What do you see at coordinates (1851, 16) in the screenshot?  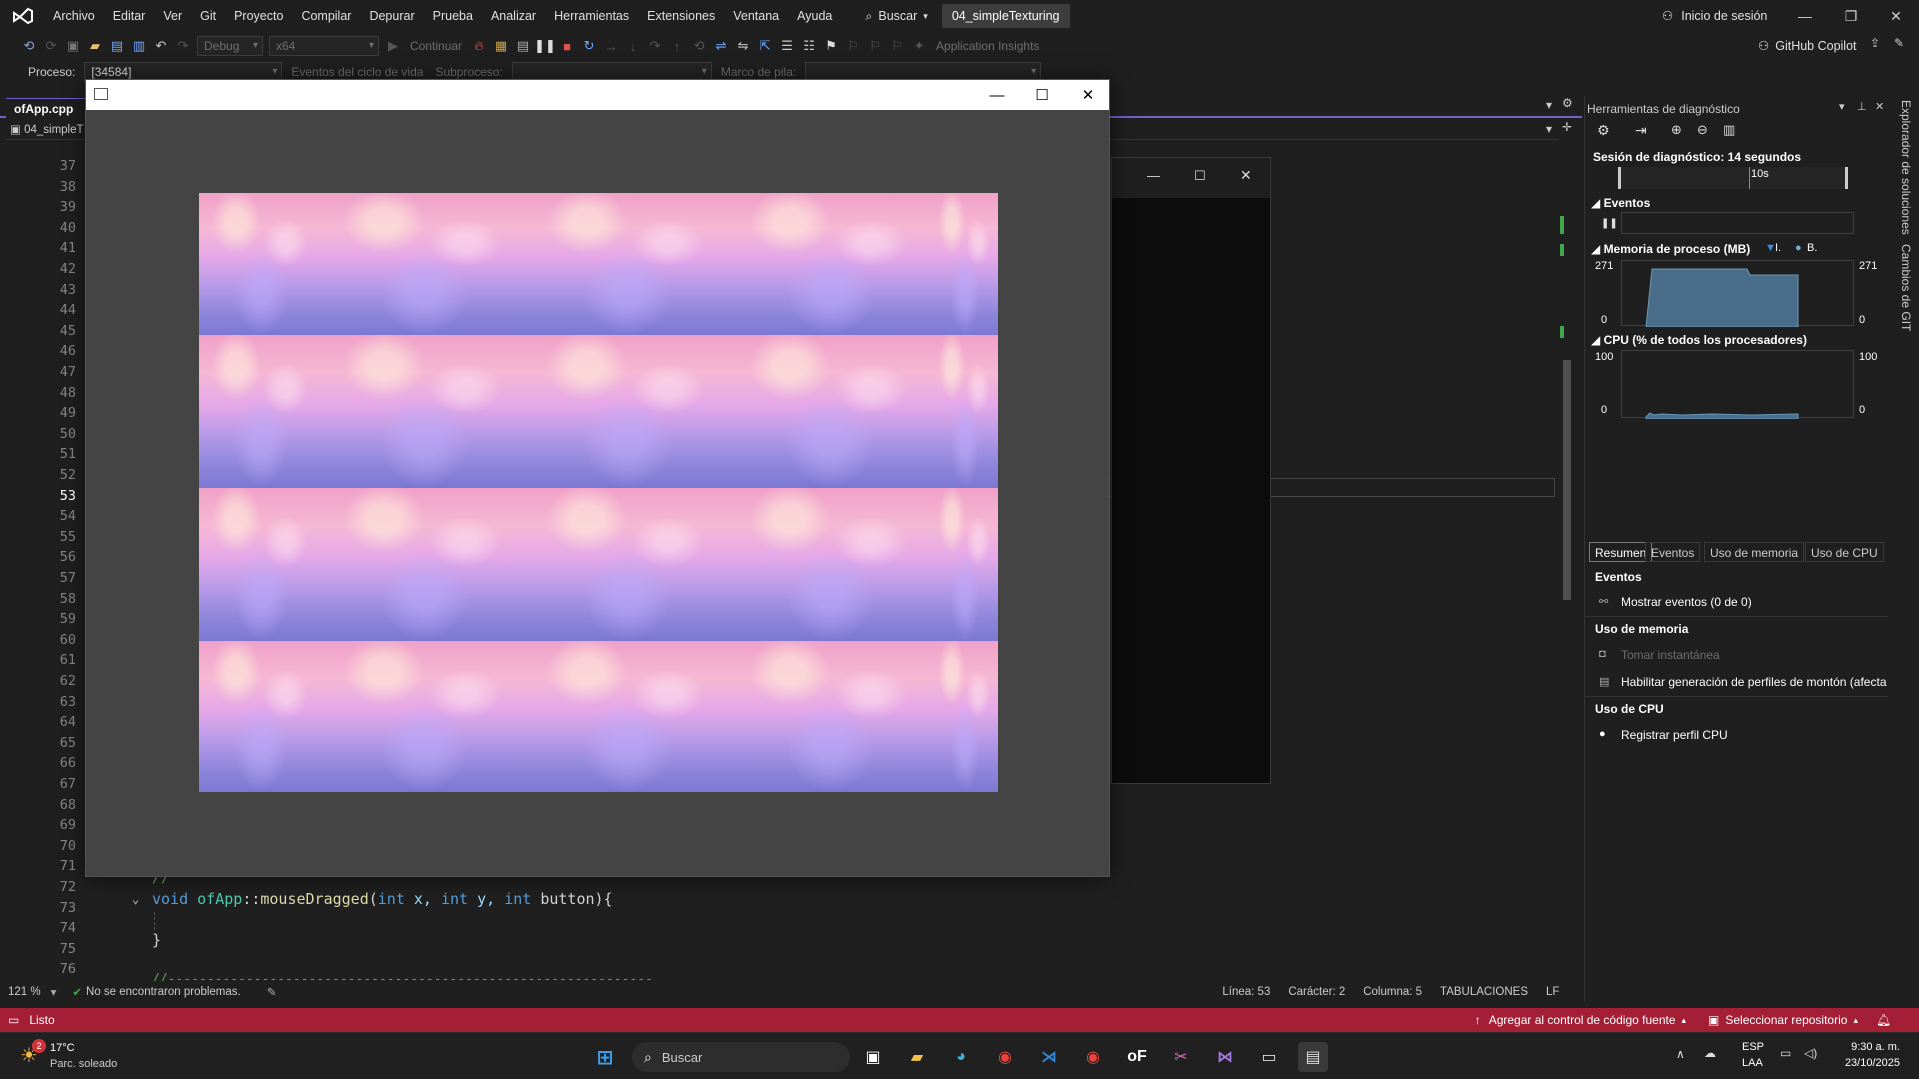 I see `restore-button: ❐` at bounding box center [1851, 16].